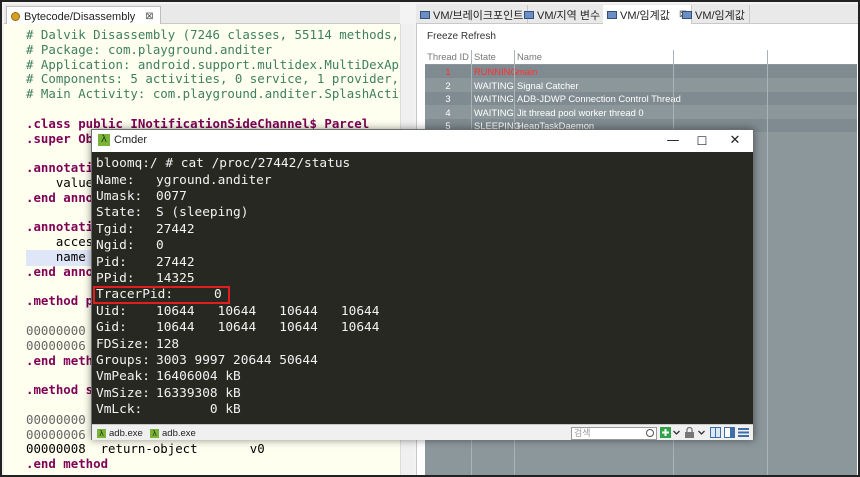 The height and width of the screenshot is (477, 860). I want to click on code-line: .annotatio, so click(63, 227).